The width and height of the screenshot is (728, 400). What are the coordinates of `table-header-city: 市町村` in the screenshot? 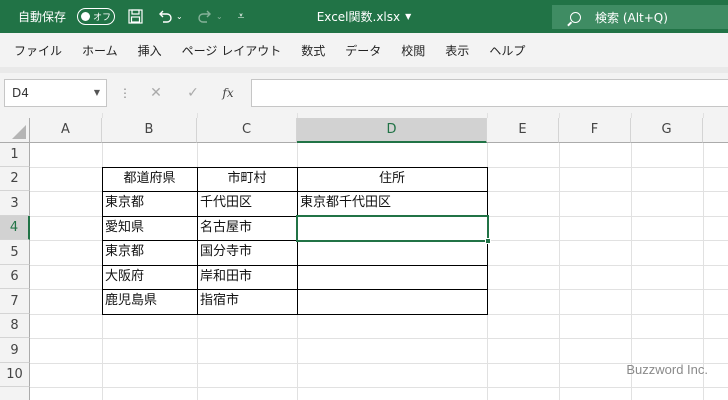 It's located at (247, 179).